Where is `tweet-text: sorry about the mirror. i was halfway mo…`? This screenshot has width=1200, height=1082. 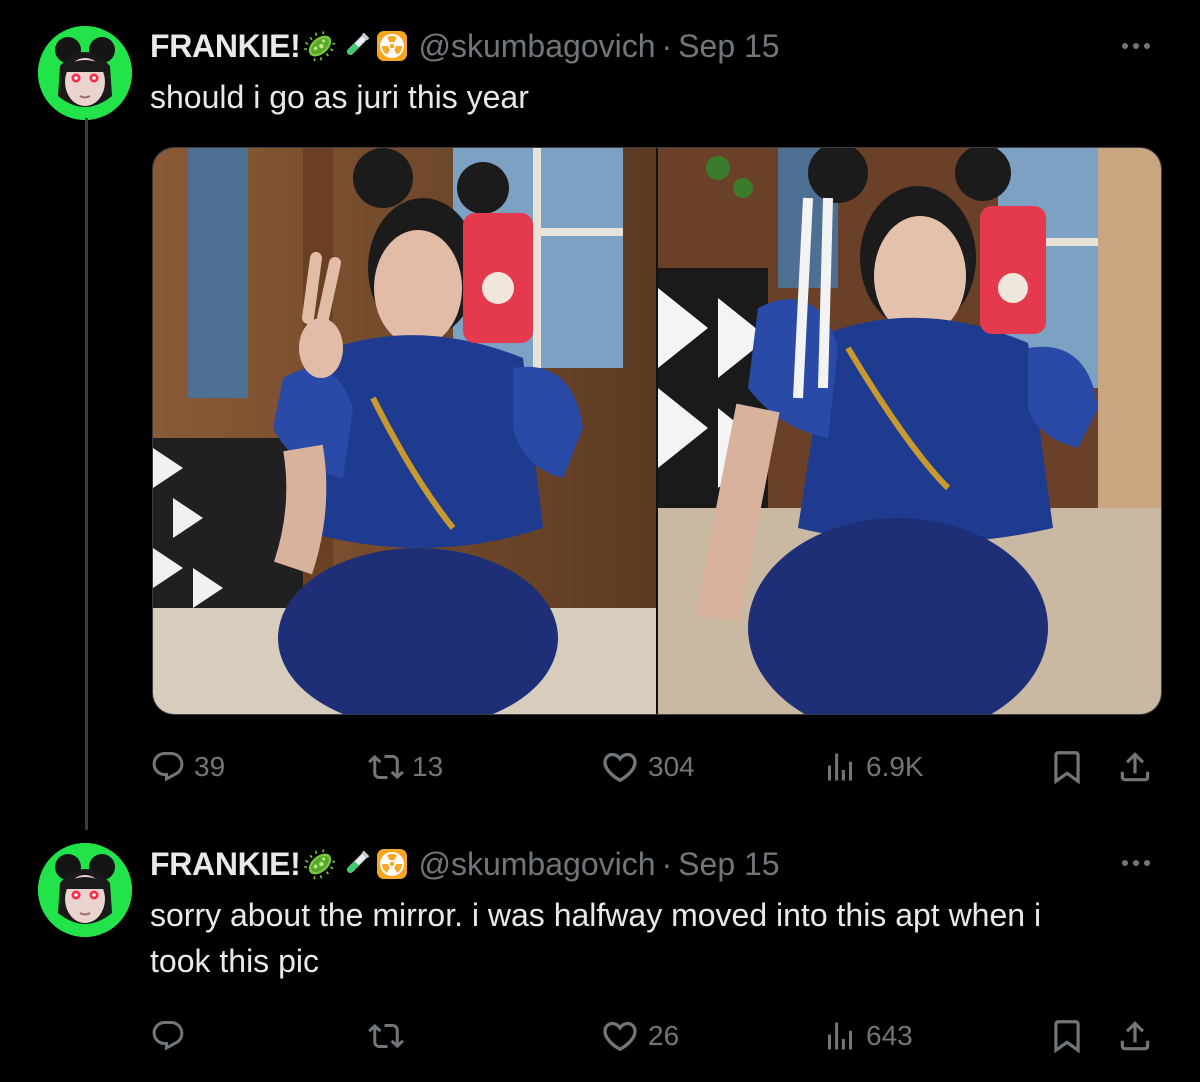
tweet-text: sorry about the mirror. i was halfway mo… is located at coordinates (596, 938).